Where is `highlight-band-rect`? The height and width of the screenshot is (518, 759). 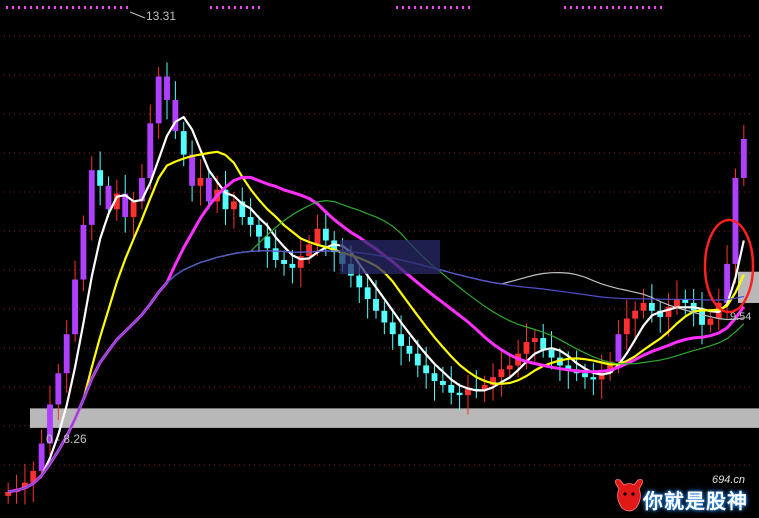
highlight-band-rect is located at coordinates (394, 418).